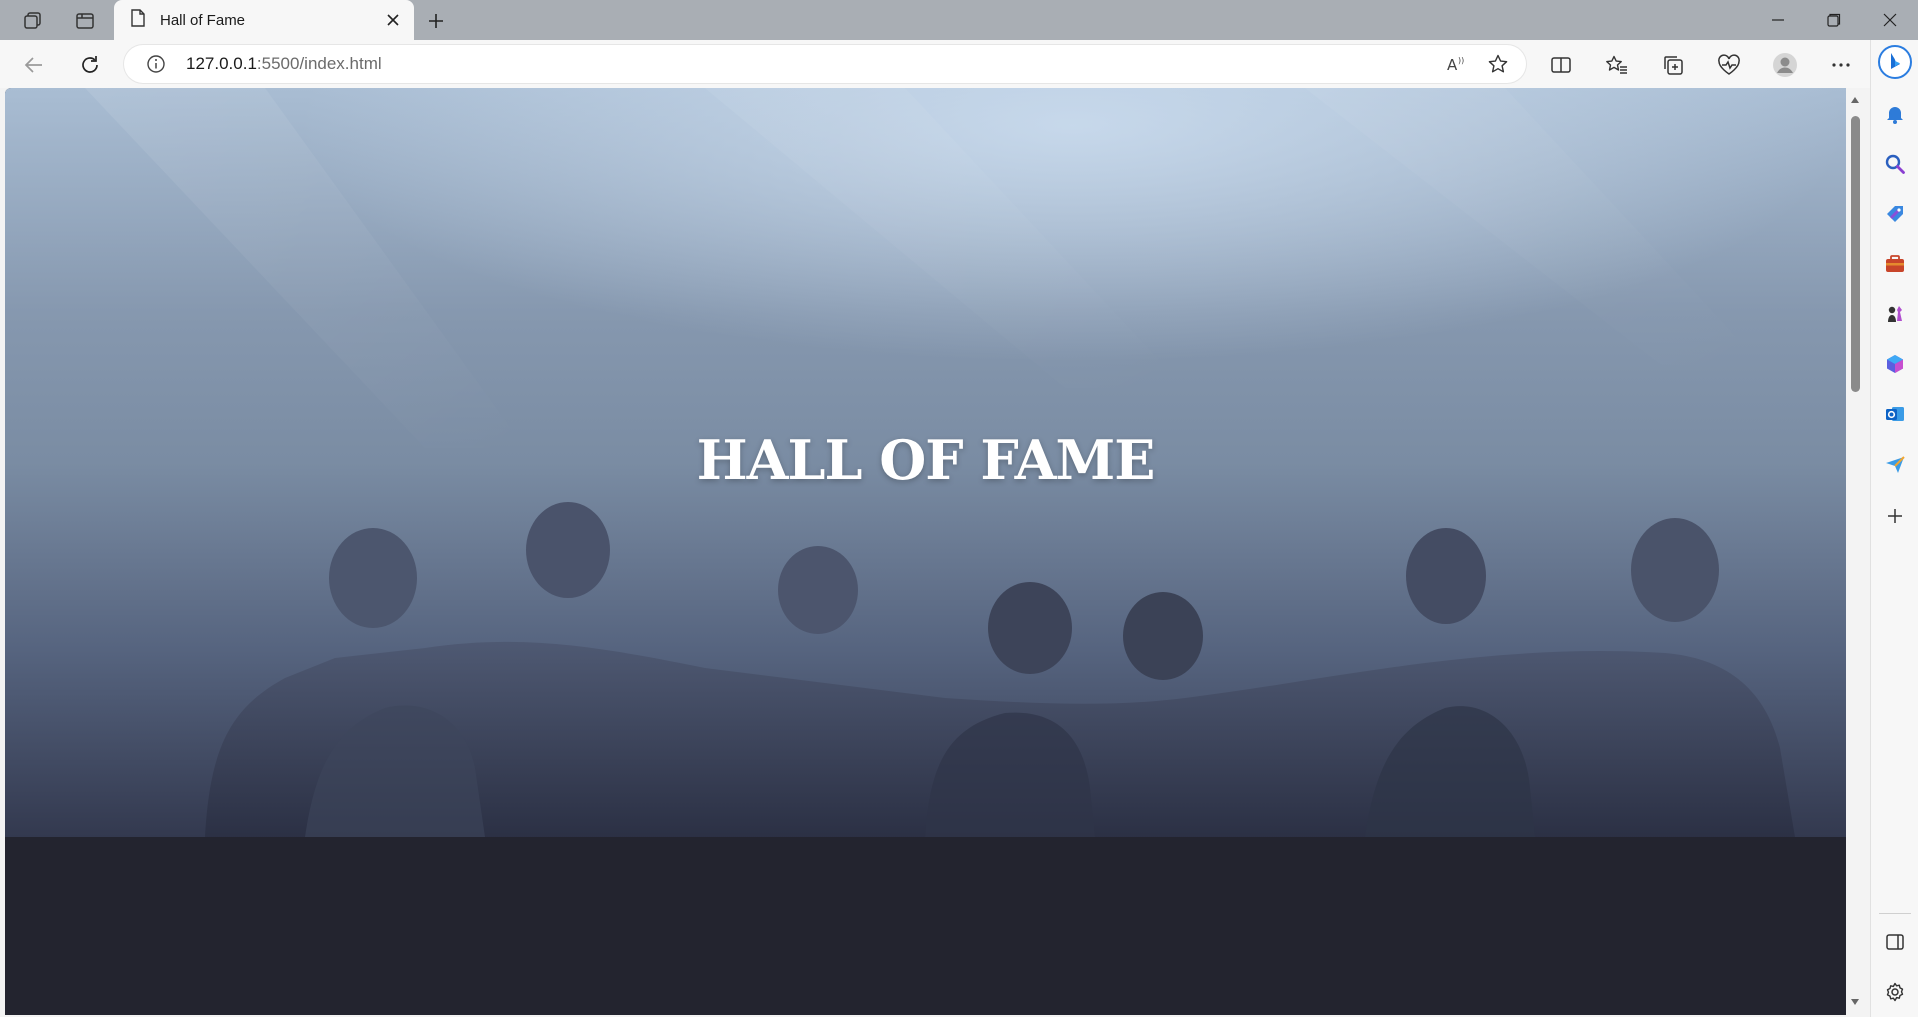 This screenshot has height=1017, width=1918. What do you see at coordinates (1895, 414) in the screenshot?
I see `outlook-icon` at bounding box center [1895, 414].